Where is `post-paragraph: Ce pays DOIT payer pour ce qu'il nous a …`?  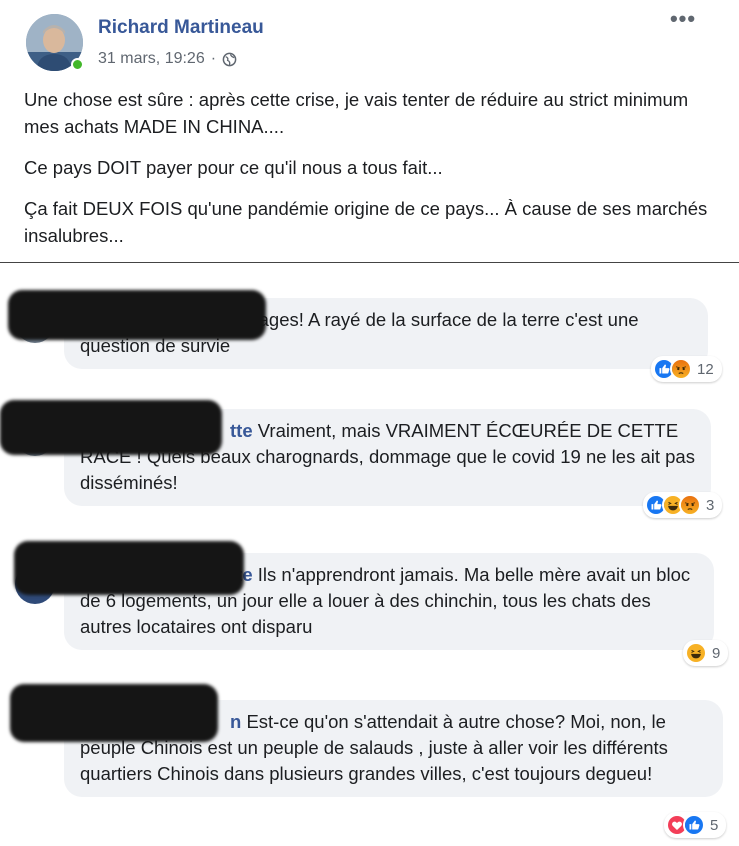 post-paragraph: Ce pays DOIT payer pour ce qu'il nous a … is located at coordinates (233, 167).